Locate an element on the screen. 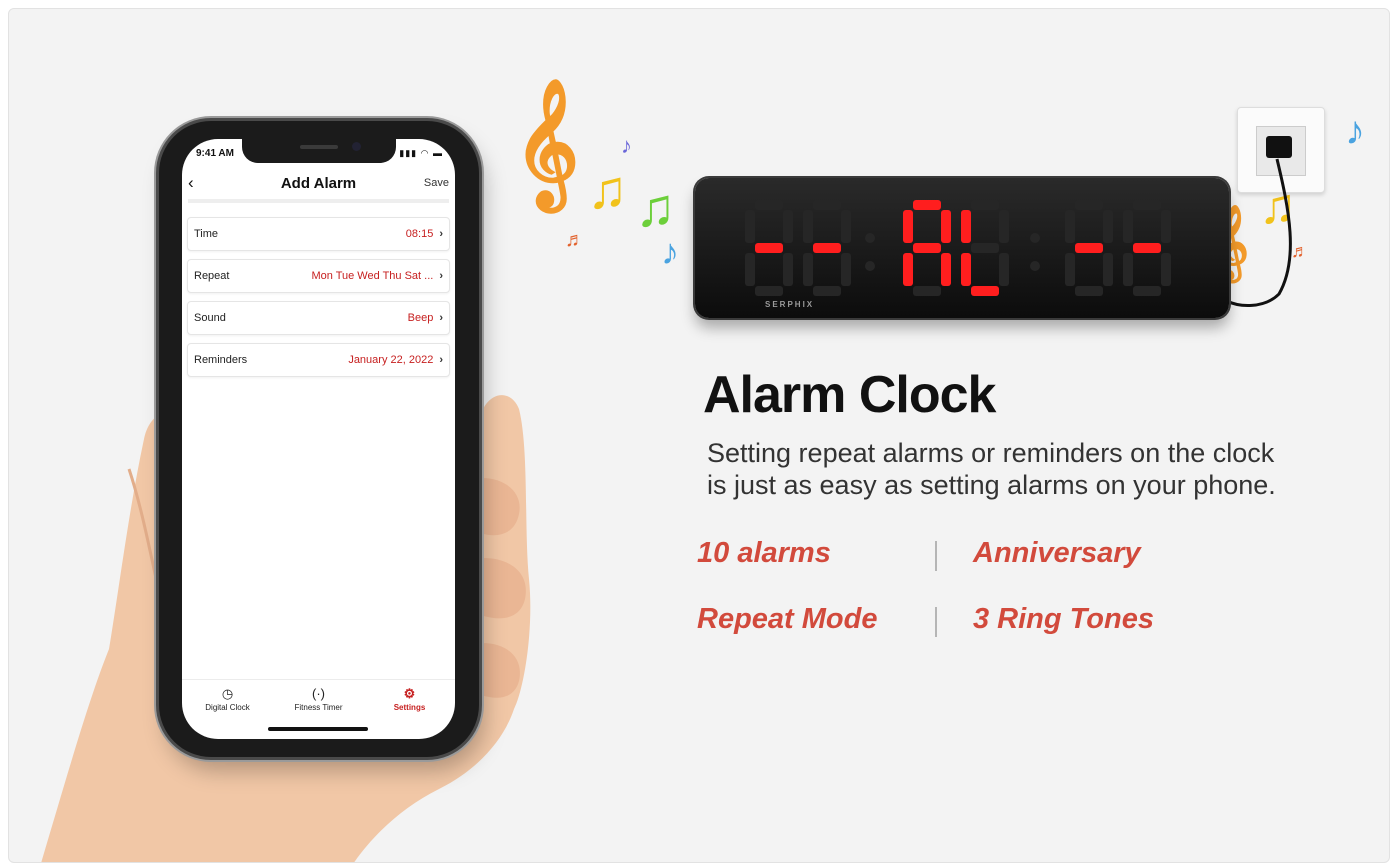 The width and height of the screenshot is (1396, 863). speaker is located at coordinates (319, 147).